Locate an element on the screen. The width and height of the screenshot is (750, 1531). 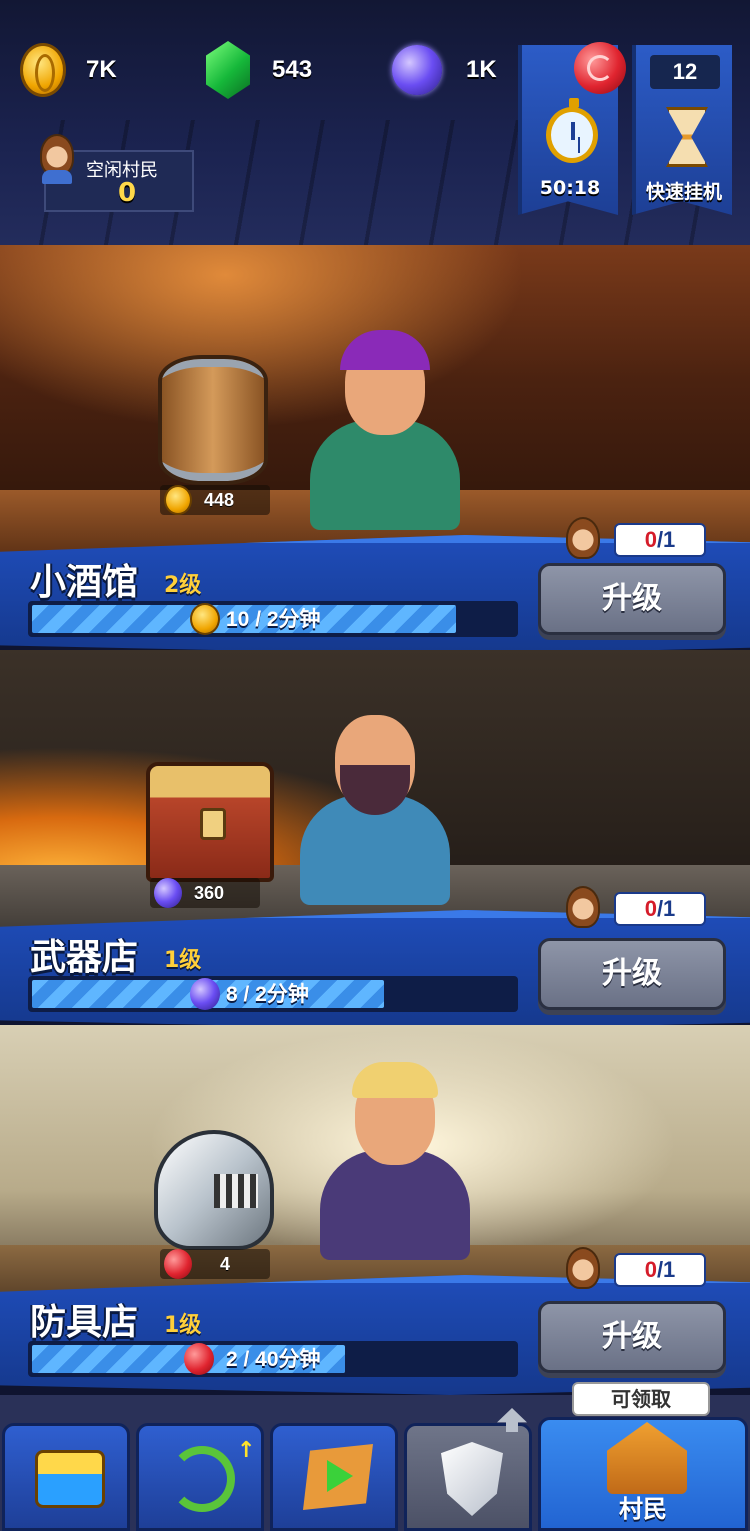
weapon-shop-level: 1级 is located at coordinates (183, 960).